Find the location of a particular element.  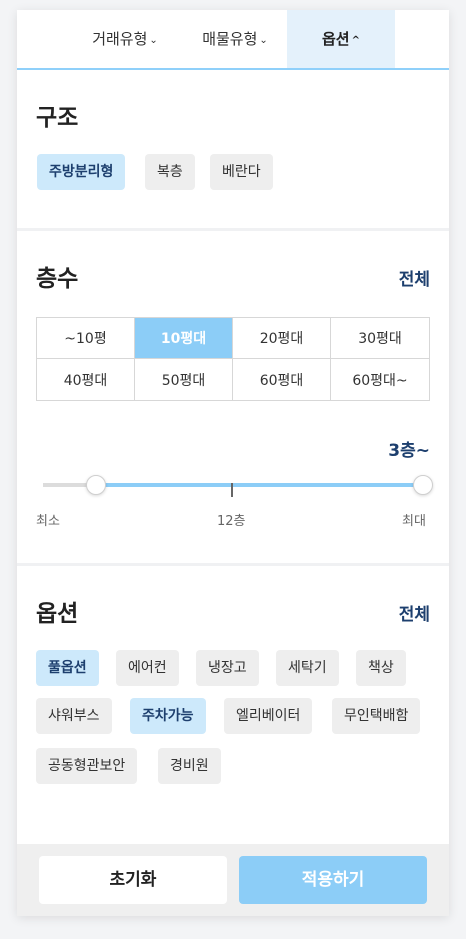

floor-slider-max-handle is located at coordinates (423, 485).